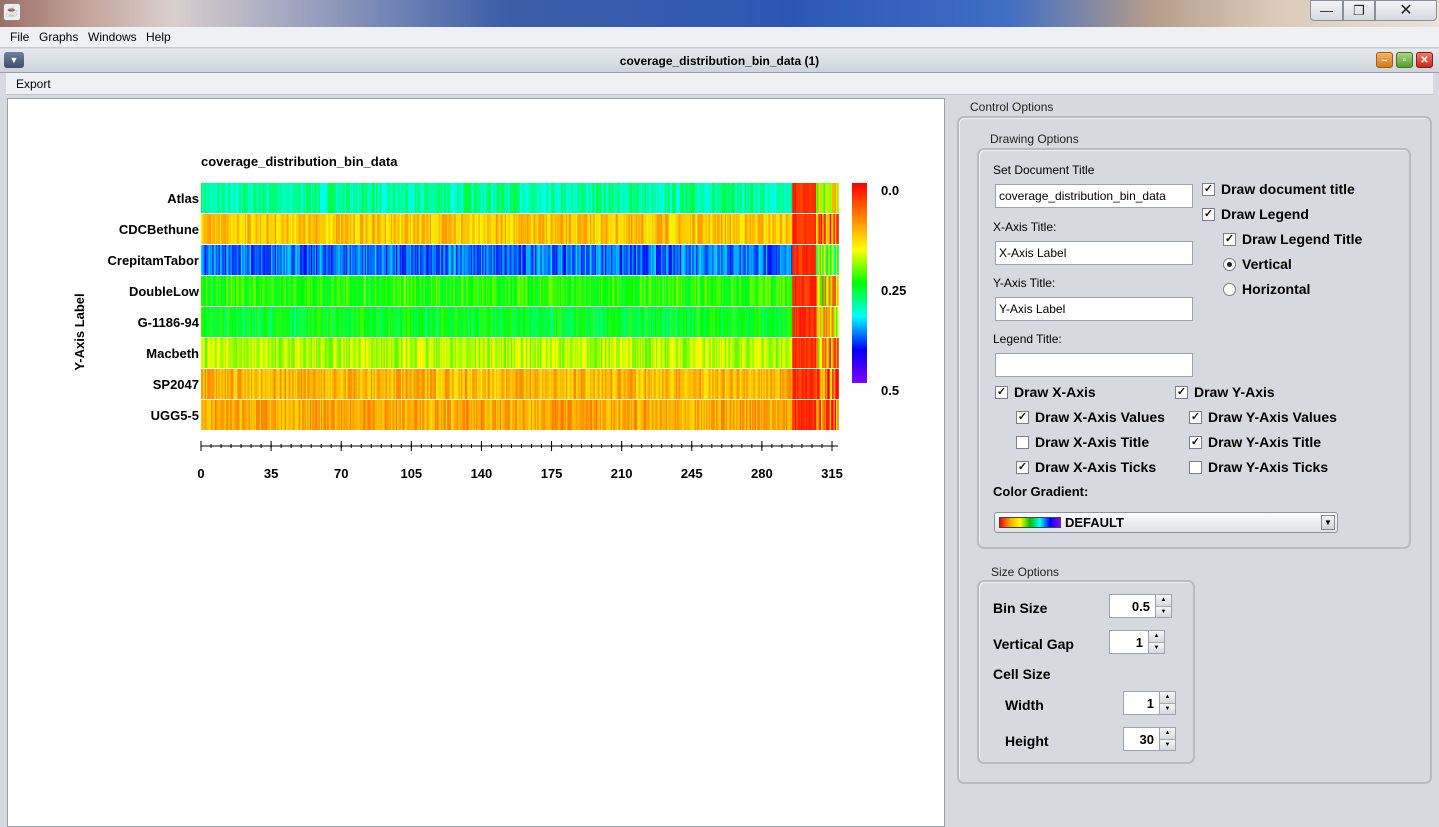 The width and height of the screenshot is (1439, 827). What do you see at coordinates (1055, 392) in the screenshot?
I see `draw-x-axis-label: Draw X-Axis` at bounding box center [1055, 392].